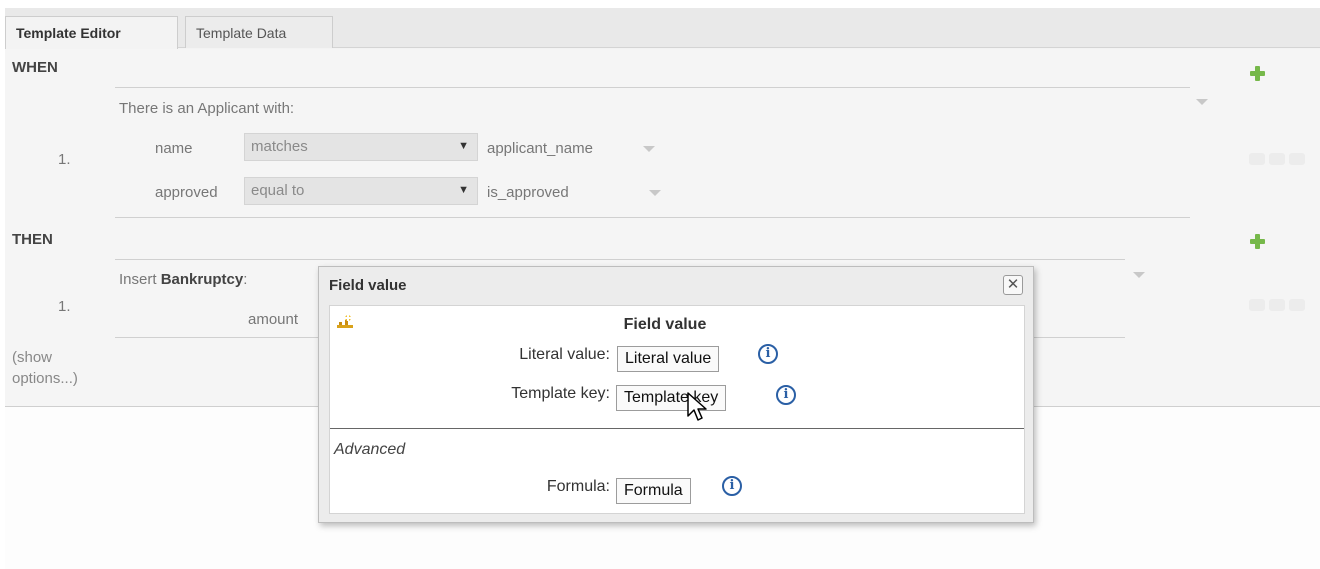  I want to click on dialog-title: Field value, so click(368, 285).